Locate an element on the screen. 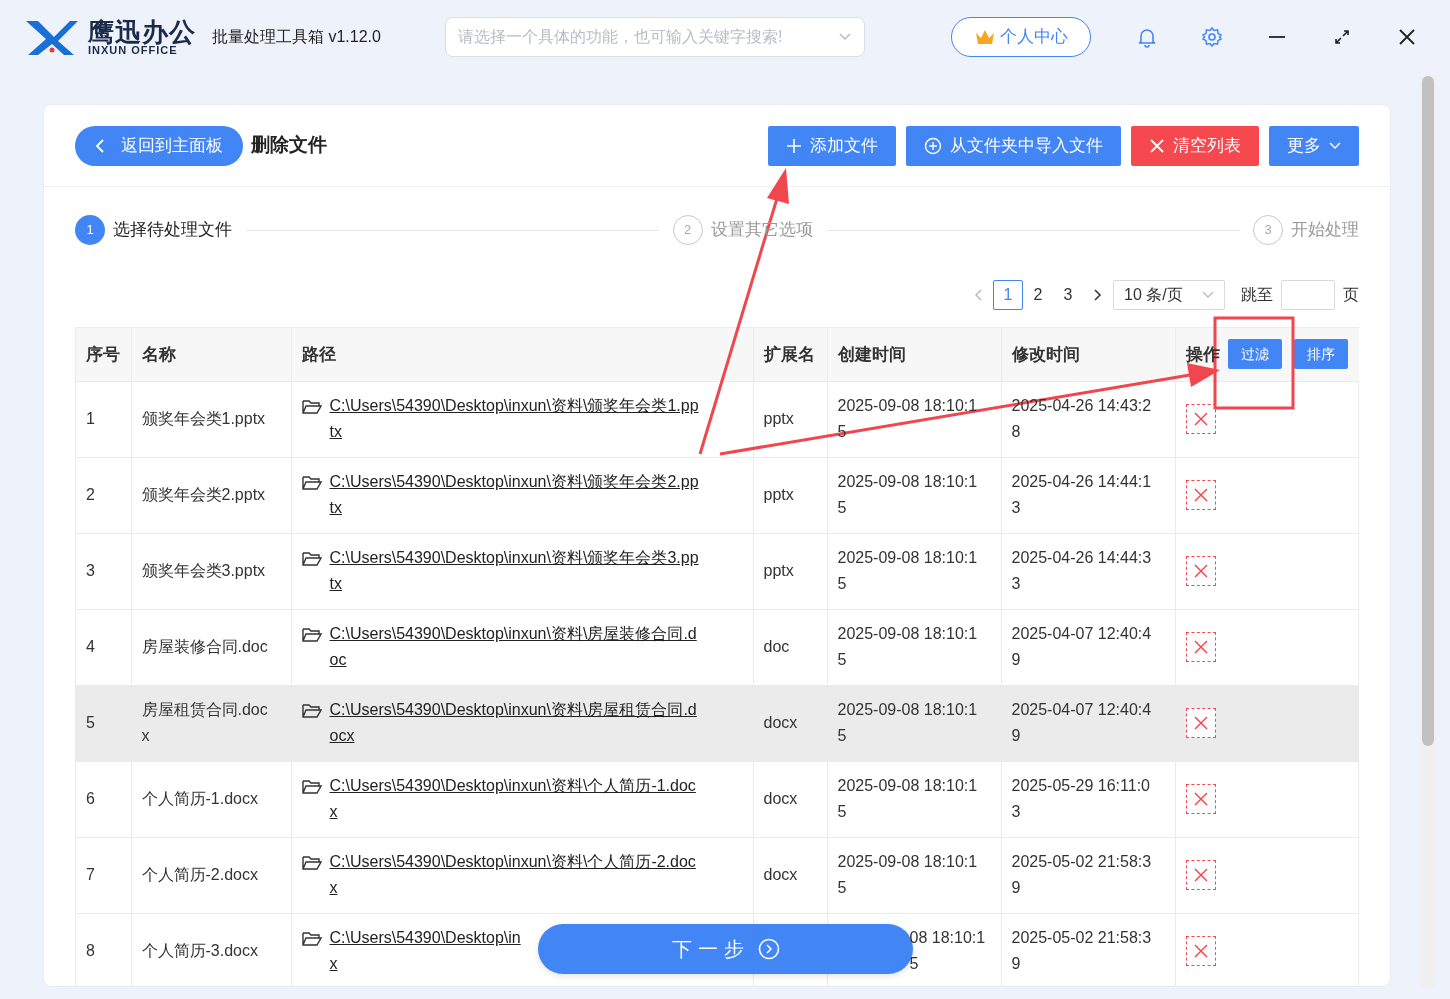 Image resolution: width=1450 pixels, height=999 pixels. page-input is located at coordinates (1308, 295).